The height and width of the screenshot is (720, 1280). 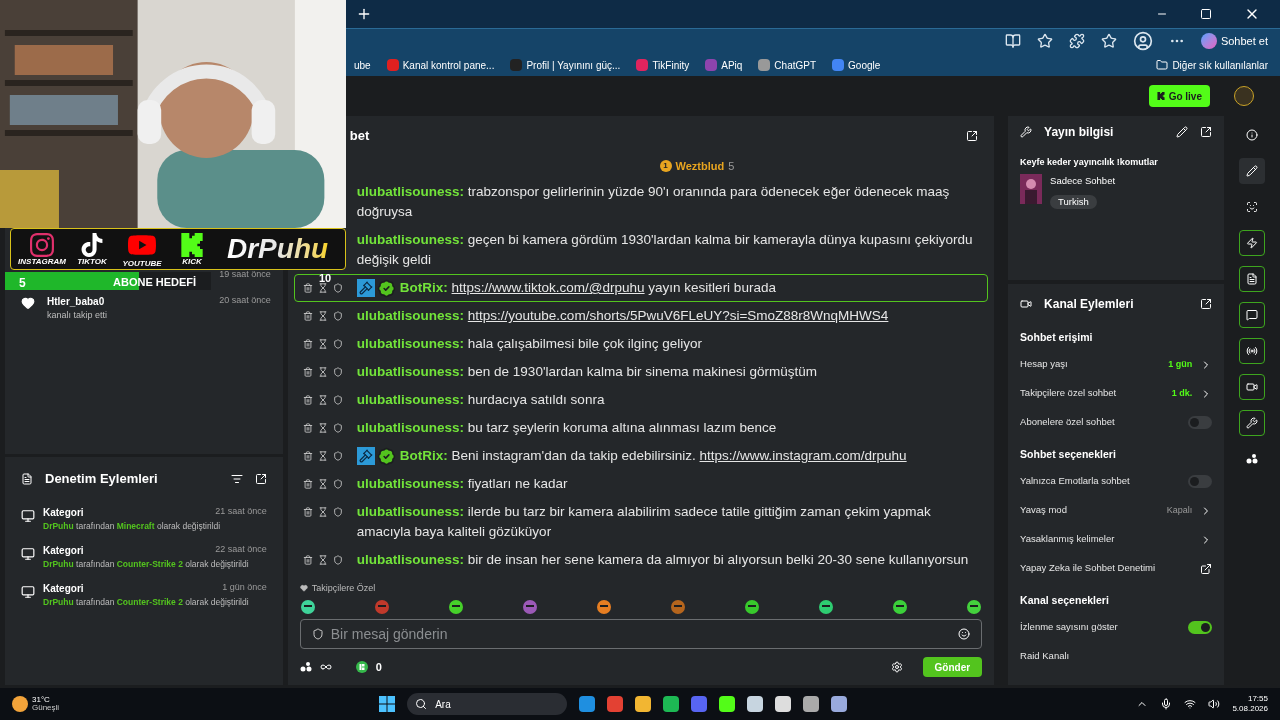 What do you see at coordinates (1234, 41) in the screenshot?
I see `copilot-button: Sohbet et` at bounding box center [1234, 41].